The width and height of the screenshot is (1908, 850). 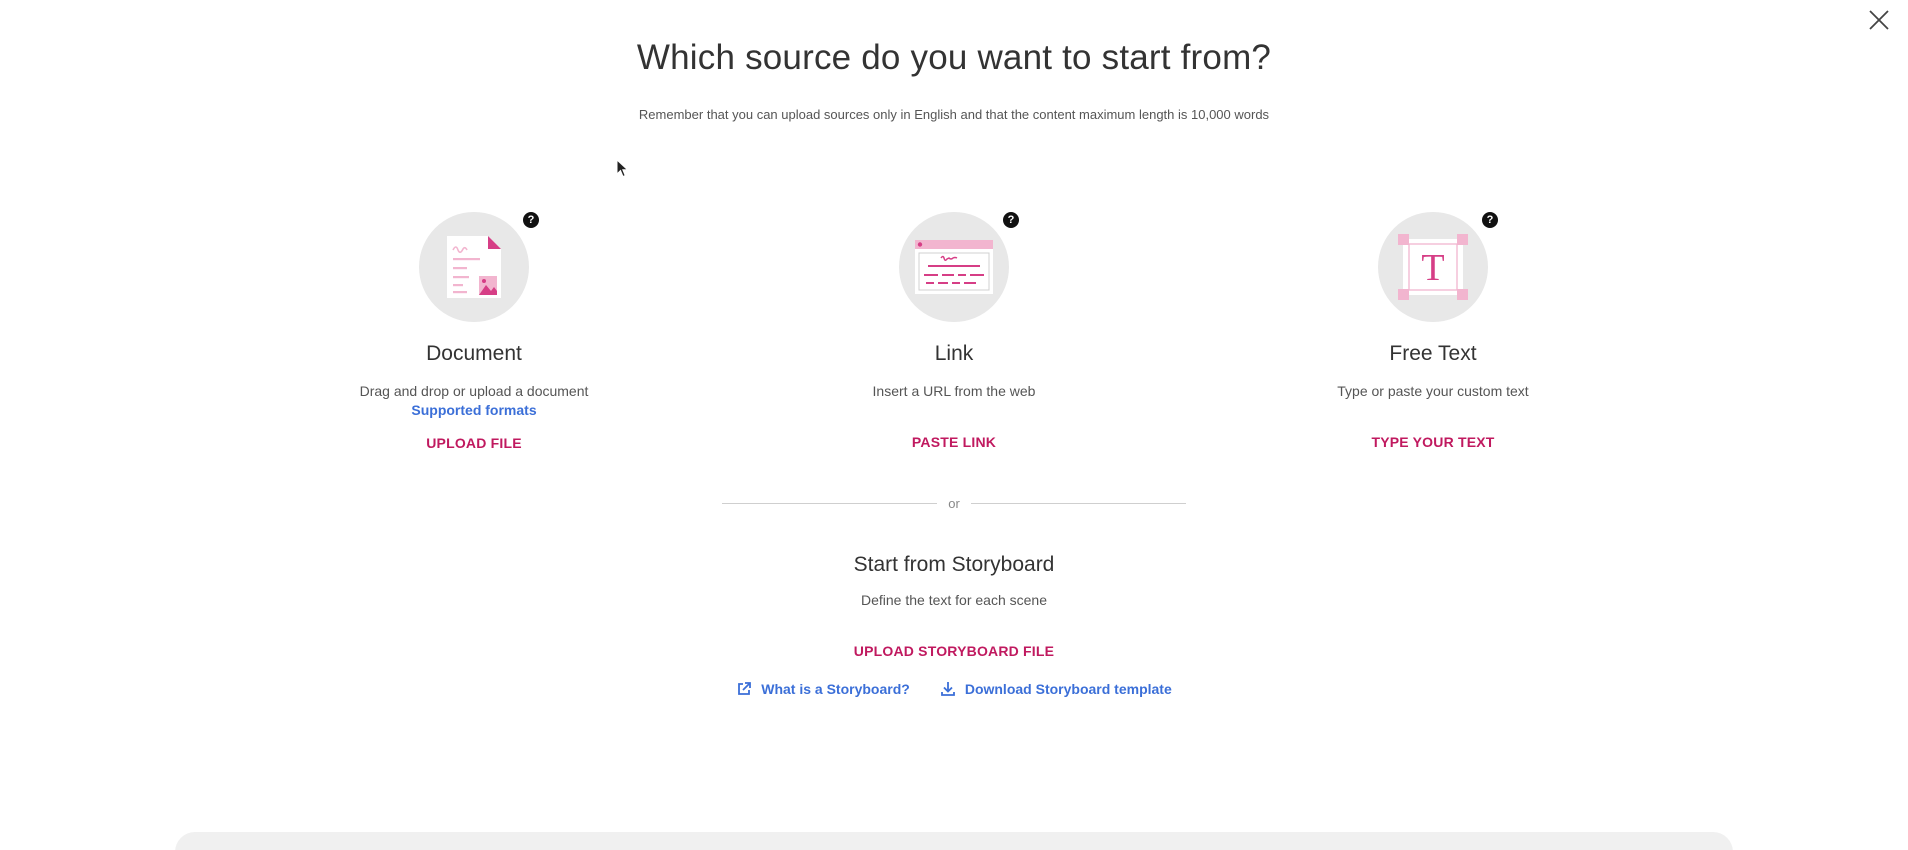 I want to click on document-icon-wrap: ?, so click(x=479, y=267).